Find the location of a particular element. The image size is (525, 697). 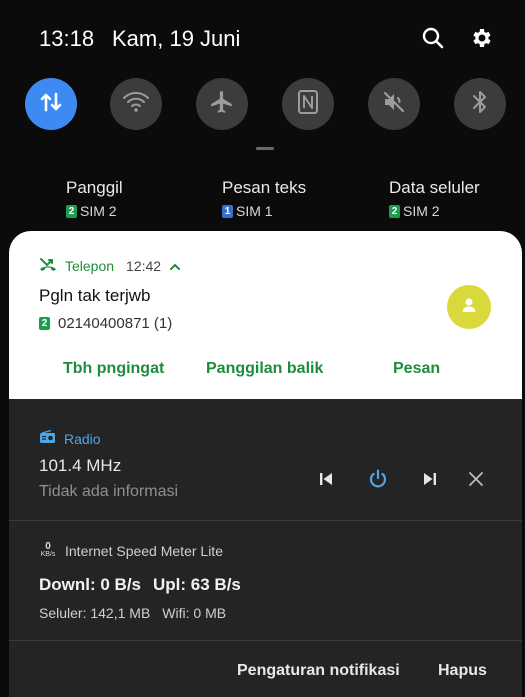

clock: 13:18 is located at coordinates (67, 38).